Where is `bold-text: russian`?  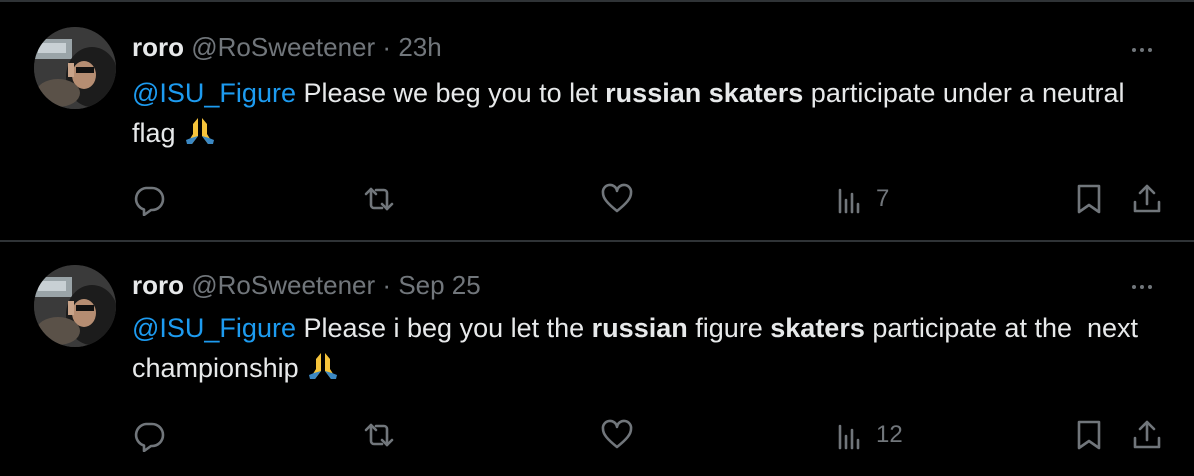 bold-text: russian is located at coordinates (639, 328).